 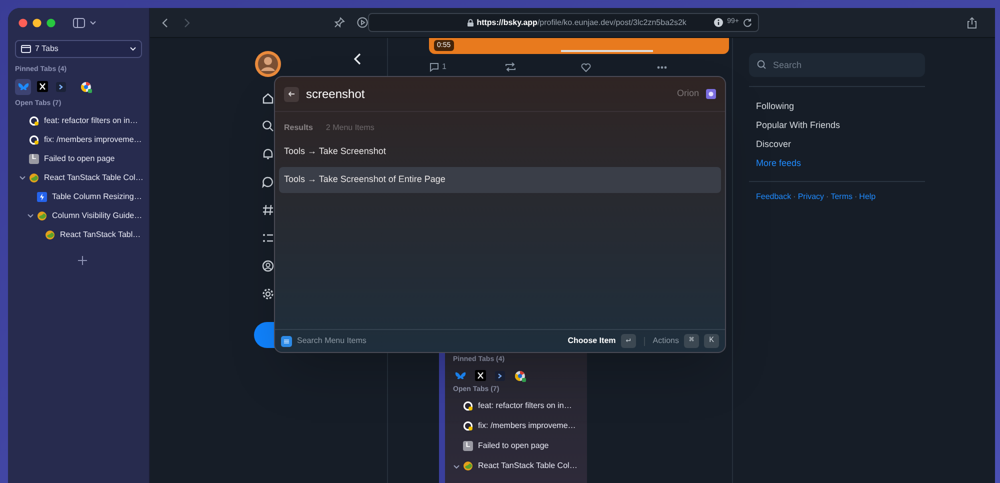 I want to click on pinned-tab, so click(x=42, y=86).